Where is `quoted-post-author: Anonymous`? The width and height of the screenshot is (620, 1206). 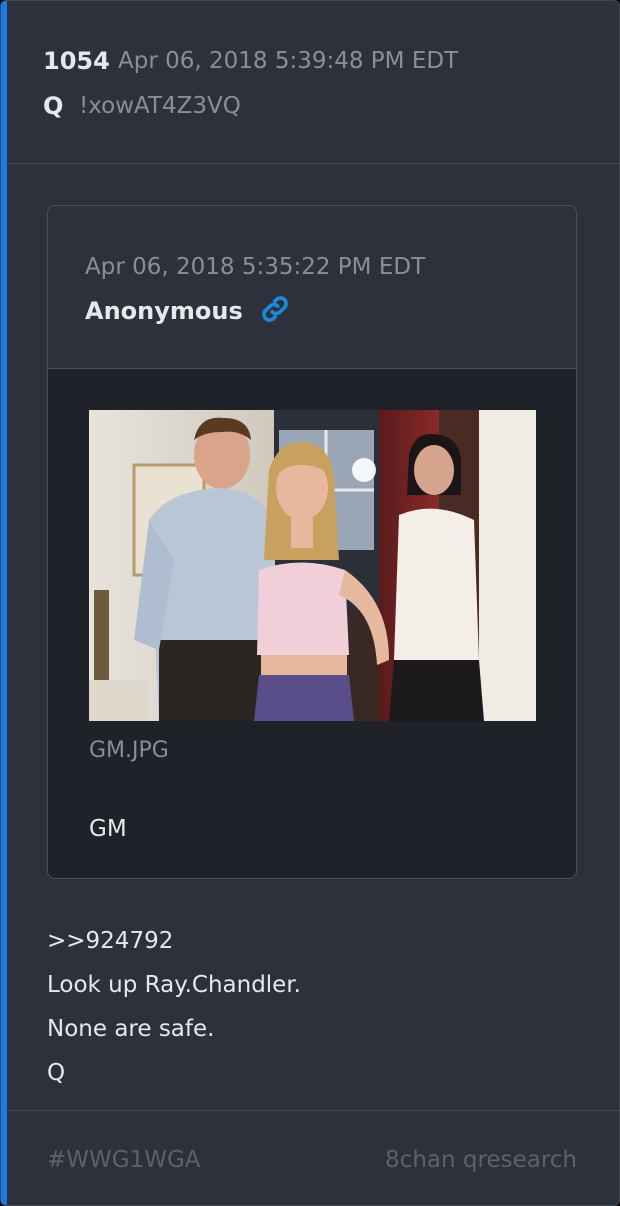 quoted-post-author: Anonymous is located at coordinates (164, 311).